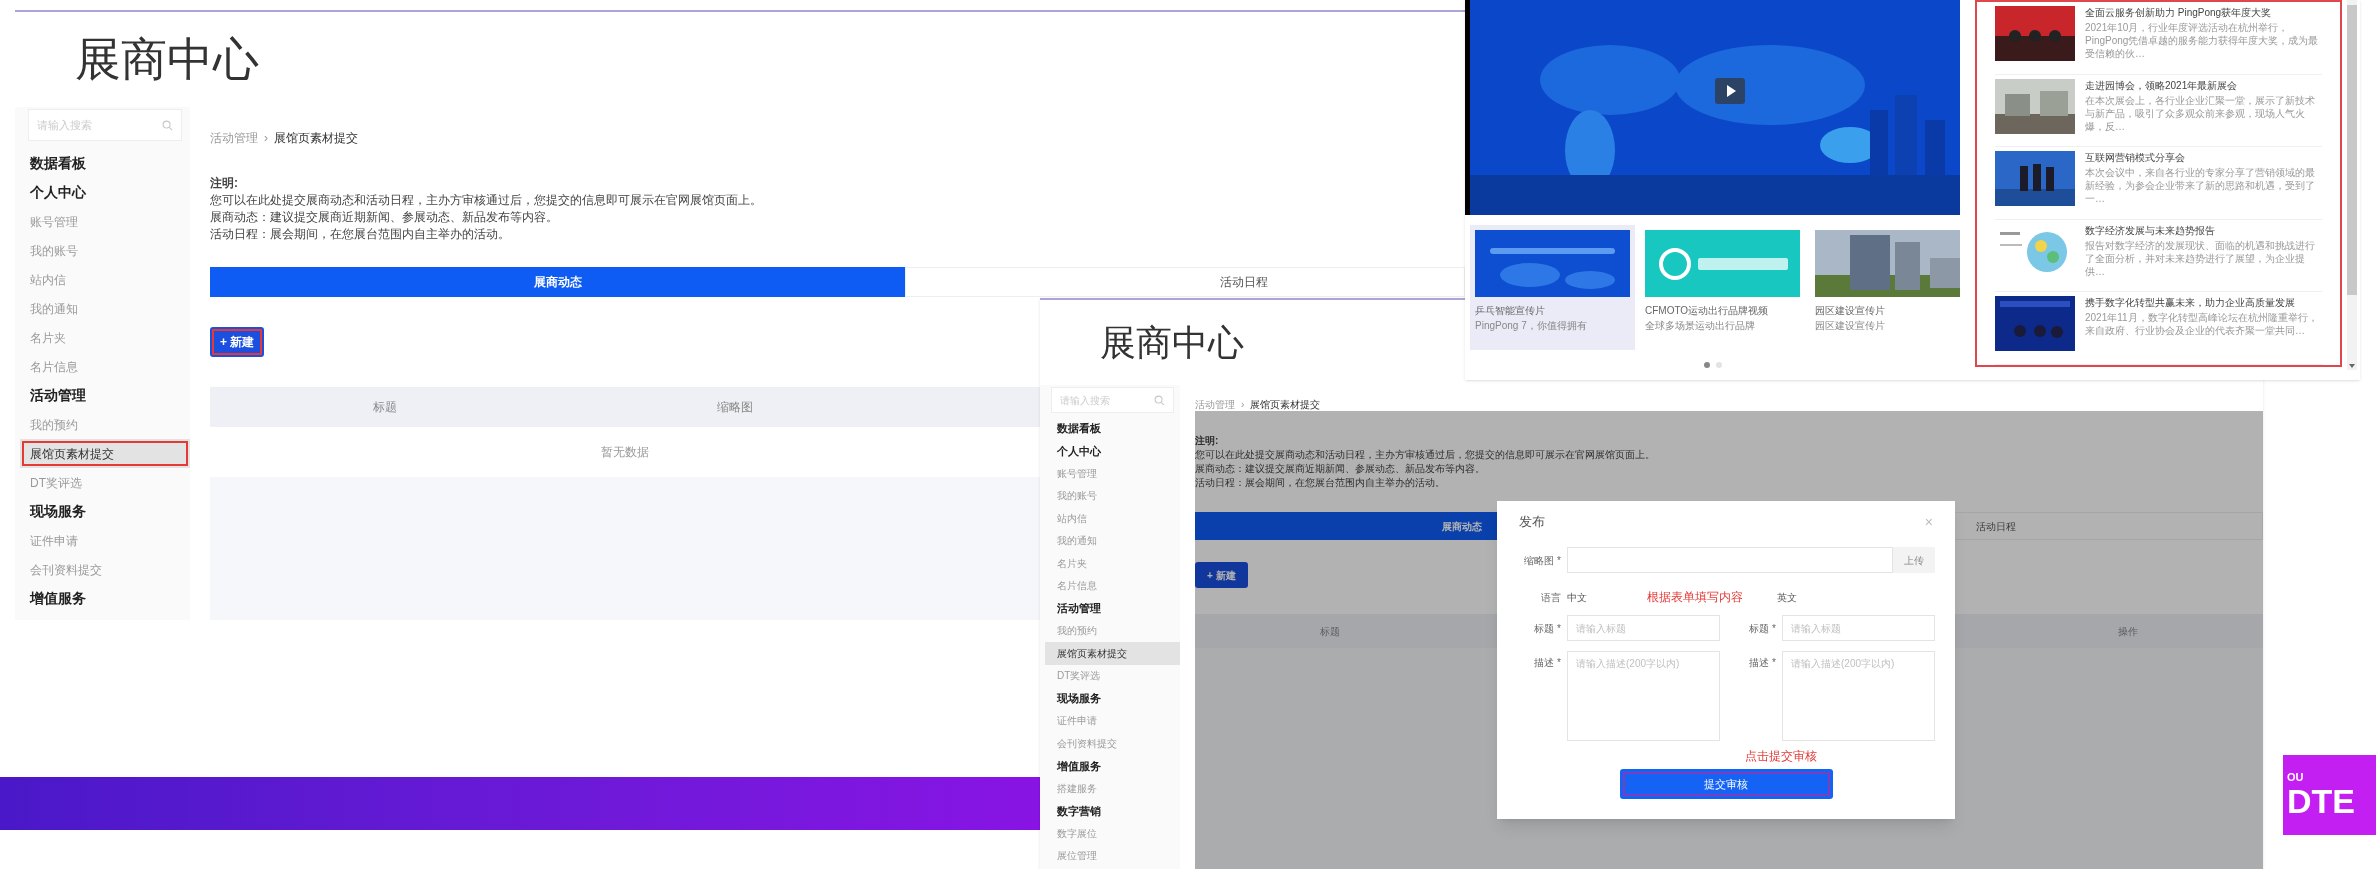  What do you see at coordinates (1112, 810) in the screenshot?
I see `sidebar-heading: 数字营销` at bounding box center [1112, 810].